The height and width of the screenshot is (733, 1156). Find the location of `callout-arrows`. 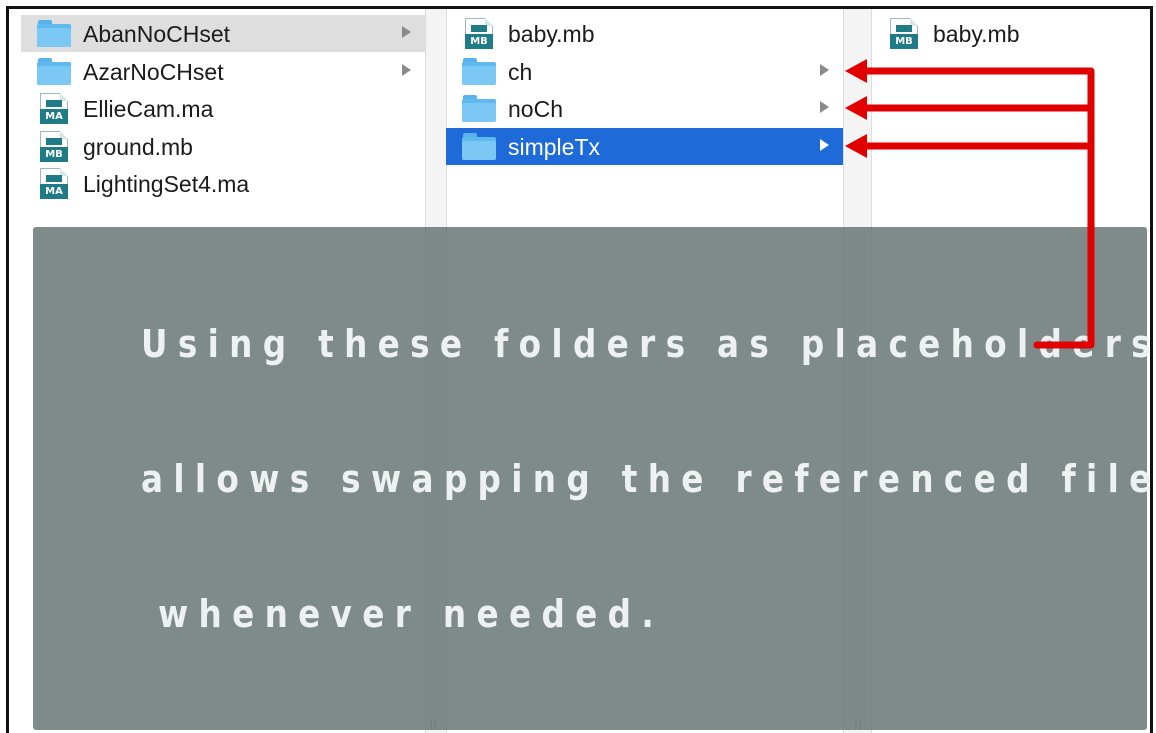

callout-arrows is located at coordinates (970, 204).